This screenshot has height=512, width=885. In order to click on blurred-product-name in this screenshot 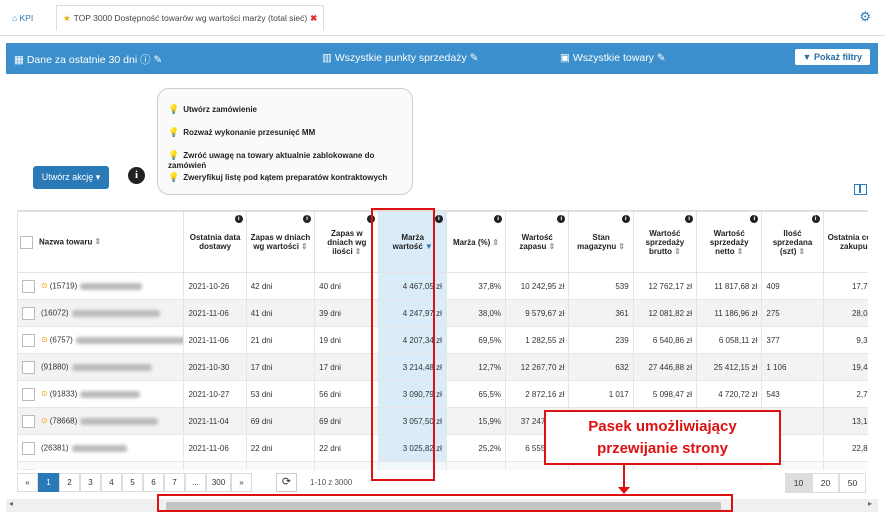, I will do `click(99, 448)`.